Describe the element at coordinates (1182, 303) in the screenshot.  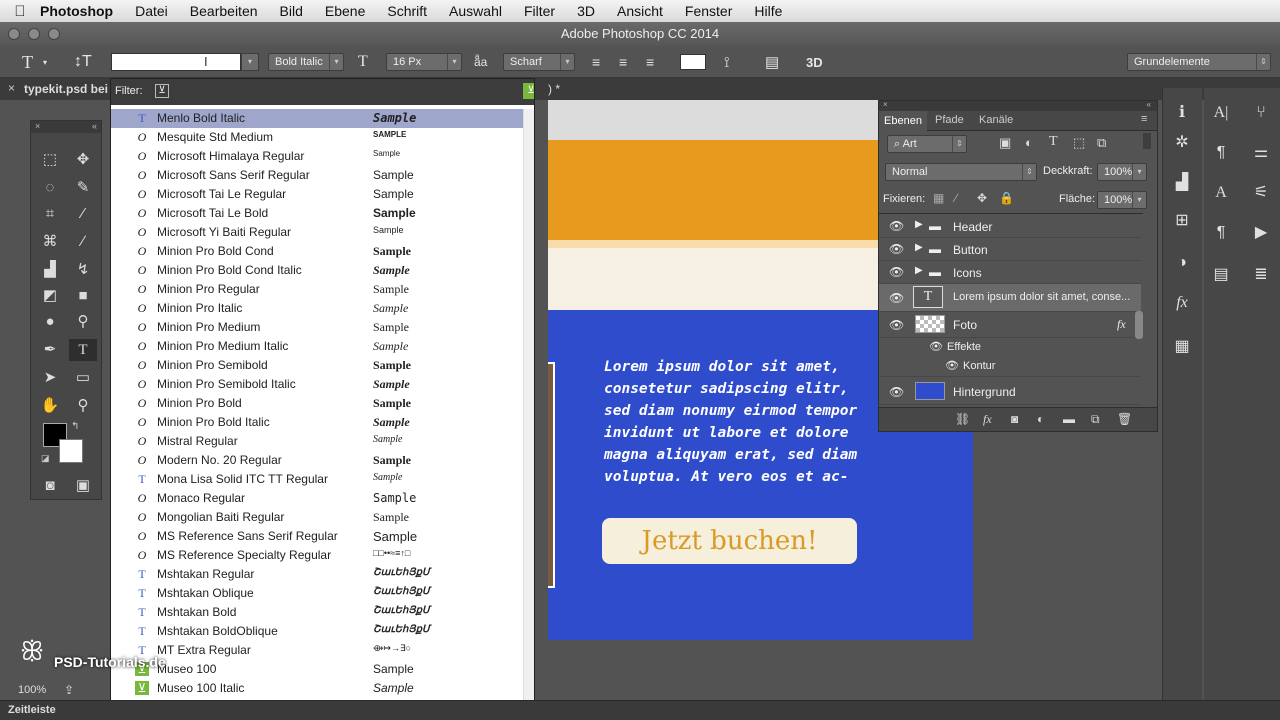
I see `styles-icon: fx` at that location.